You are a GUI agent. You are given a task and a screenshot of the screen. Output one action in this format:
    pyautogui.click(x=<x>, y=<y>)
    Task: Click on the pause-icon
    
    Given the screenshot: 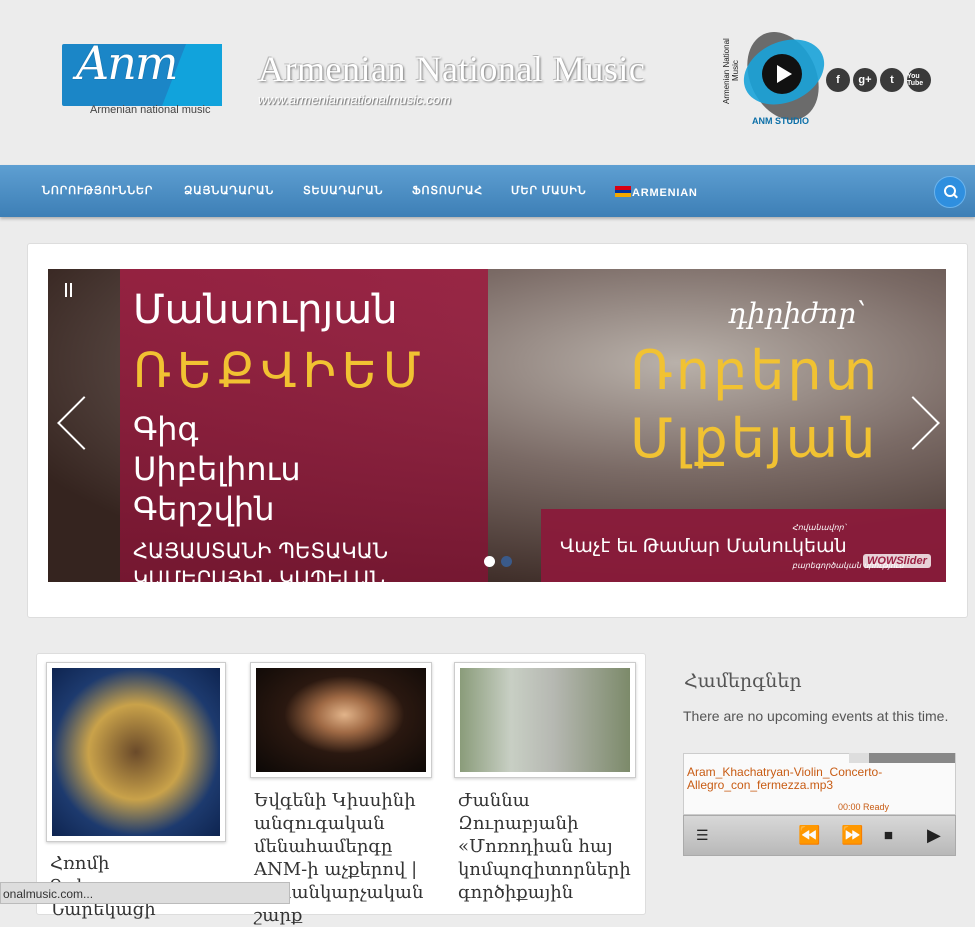 What is the action you would take?
    pyautogui.click(x=68, y=290)
    